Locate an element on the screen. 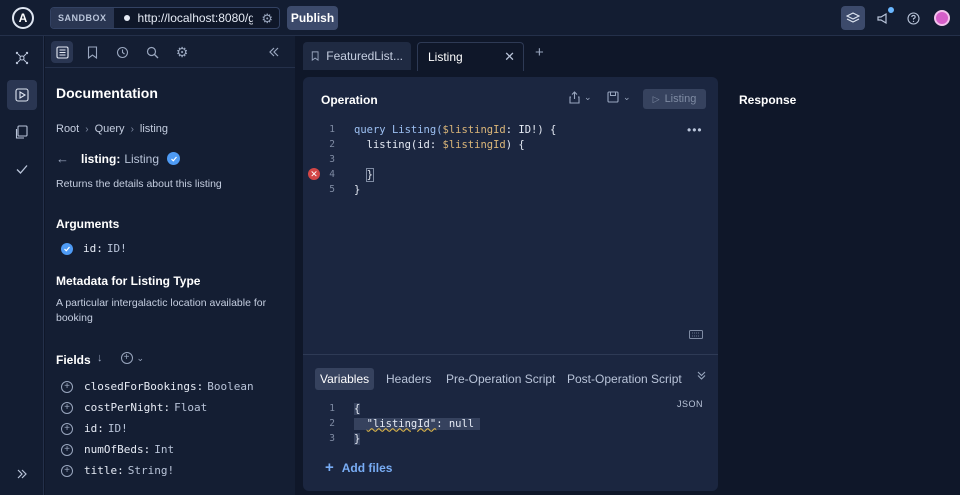  code-line: 3 is located at coordinates (319, 159).